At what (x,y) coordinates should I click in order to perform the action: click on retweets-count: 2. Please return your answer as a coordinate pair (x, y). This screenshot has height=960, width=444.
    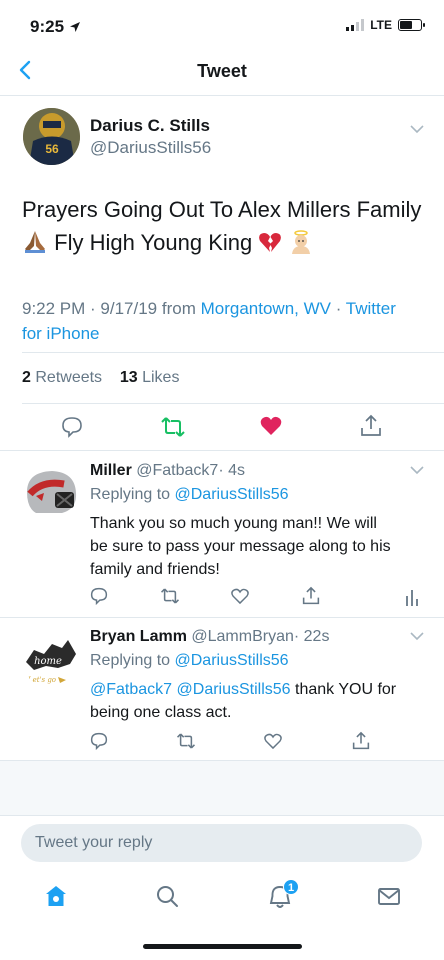
    Looking at the image, I should click on (26, 377).